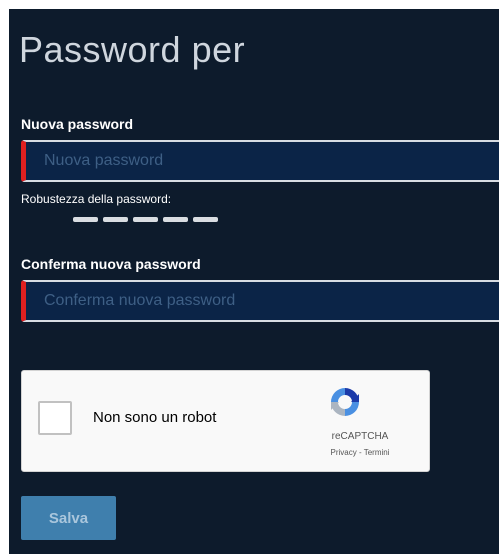 The height and width of the screenshot is (557, 499). I want to click on confirm-password-field-wrapper, so click(260, 301).